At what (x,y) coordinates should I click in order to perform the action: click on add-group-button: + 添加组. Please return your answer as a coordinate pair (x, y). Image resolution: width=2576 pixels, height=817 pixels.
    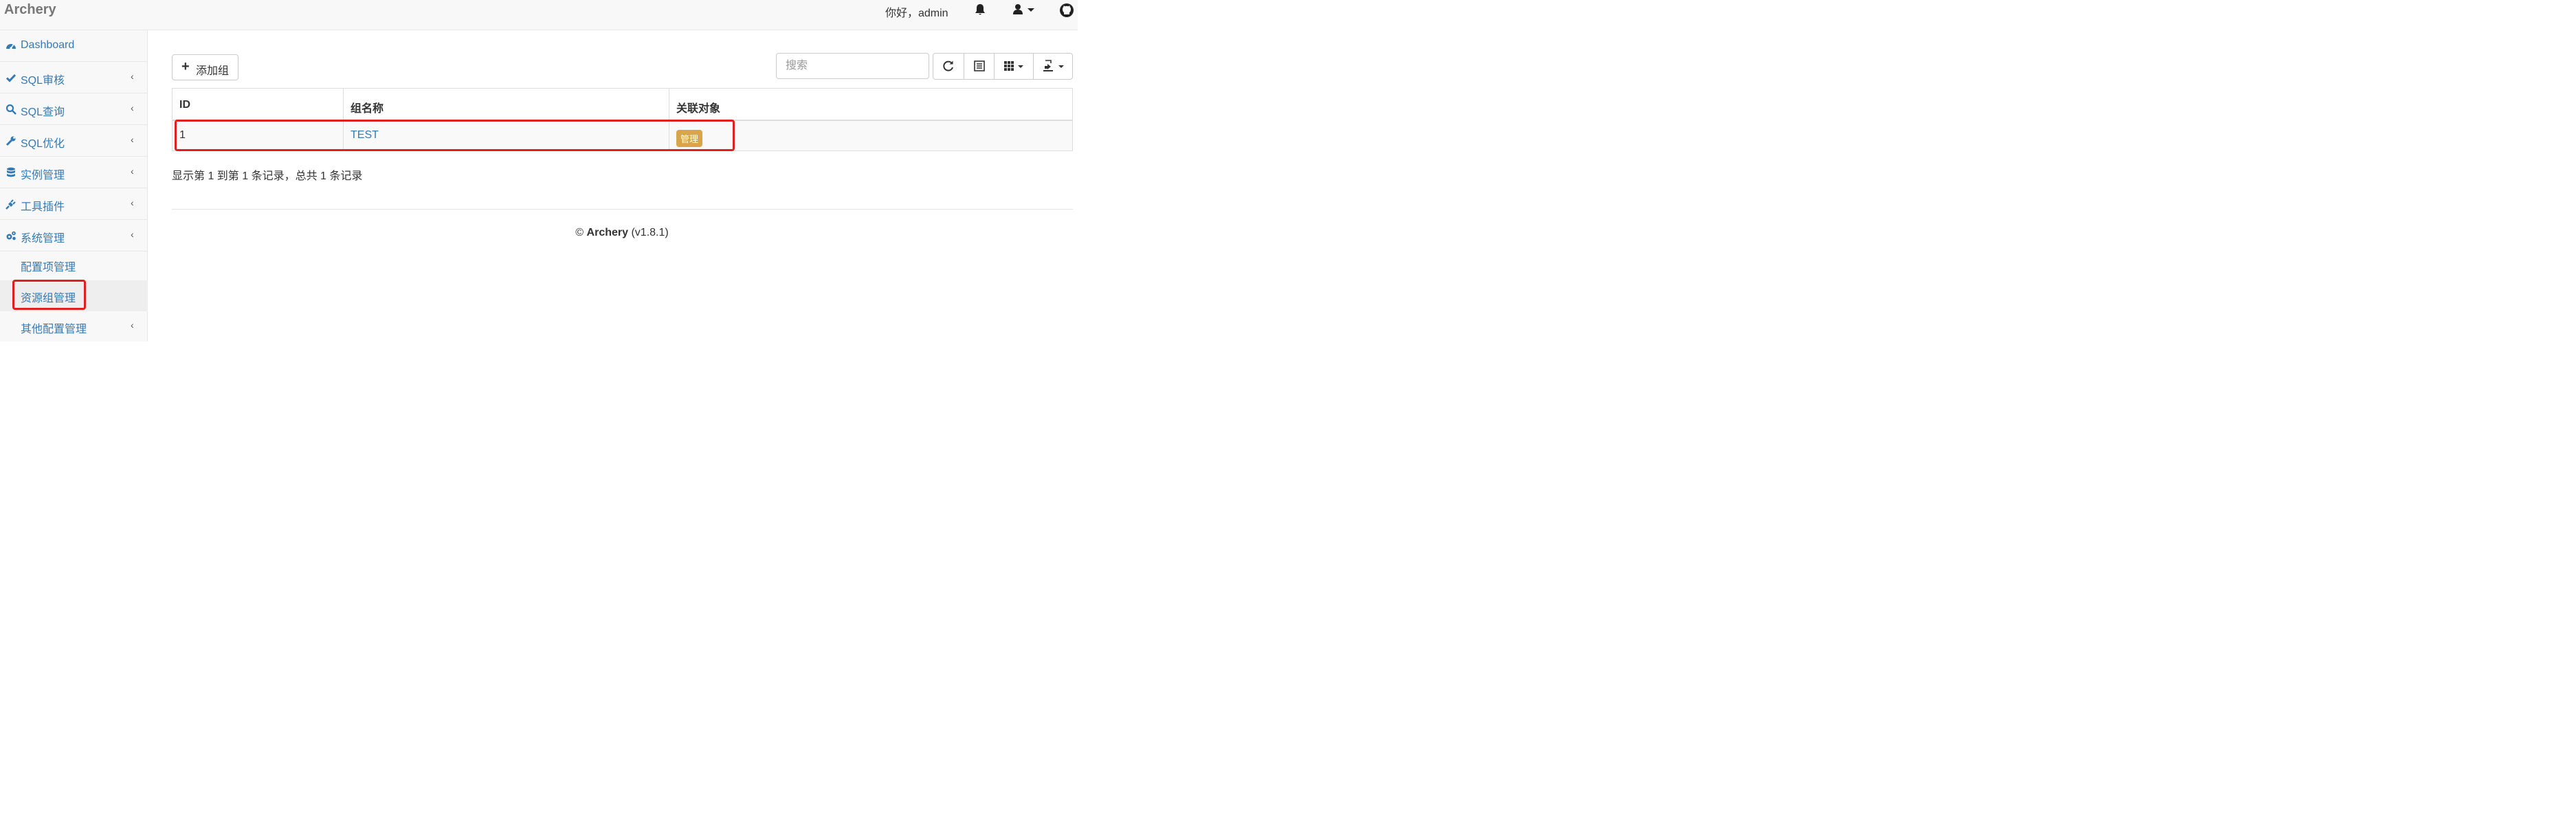
    Looking at the image, I should click on (205, 67).